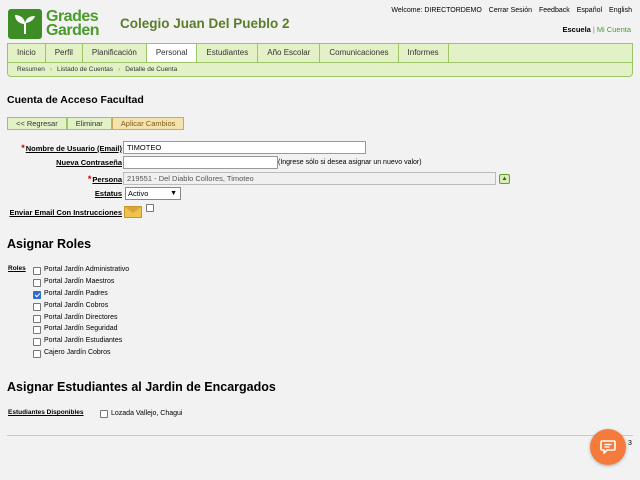 The image size is (640, 480). Describe the element at coordinates (77, 352) in the screenshot. I see `role-label: Cajero Jardín Cobros` at that location.